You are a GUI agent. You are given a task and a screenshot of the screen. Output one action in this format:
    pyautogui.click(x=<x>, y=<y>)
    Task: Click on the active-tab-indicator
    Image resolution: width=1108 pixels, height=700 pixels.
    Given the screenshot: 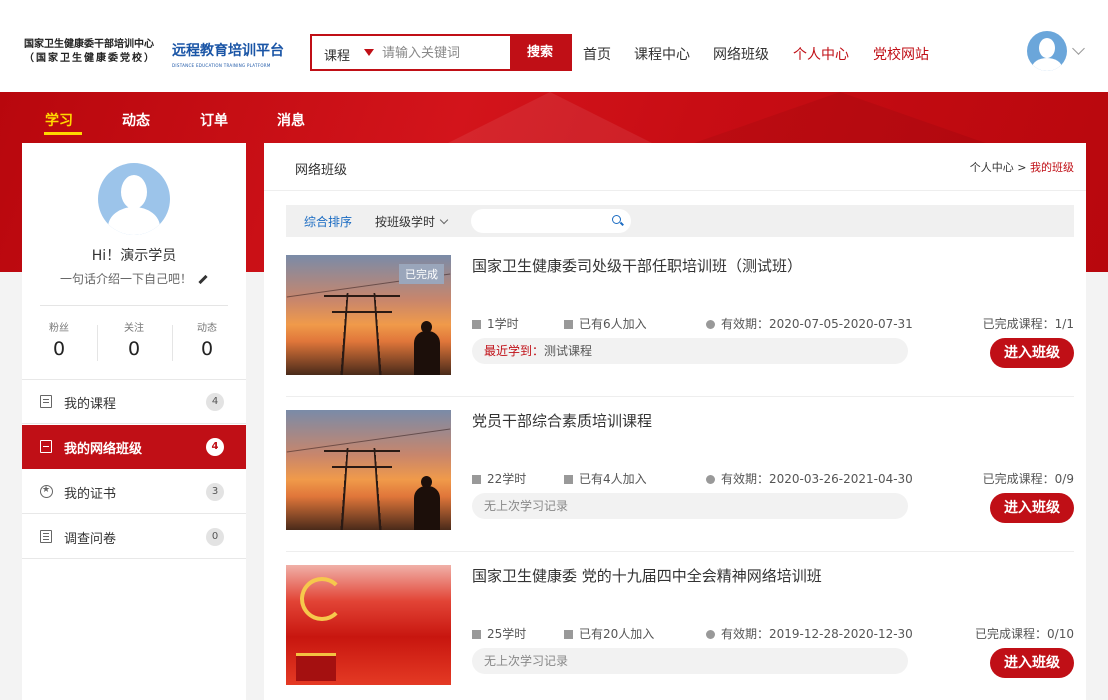 What is the action you would take?
    pyautogui.click(x=63, y=133)
    